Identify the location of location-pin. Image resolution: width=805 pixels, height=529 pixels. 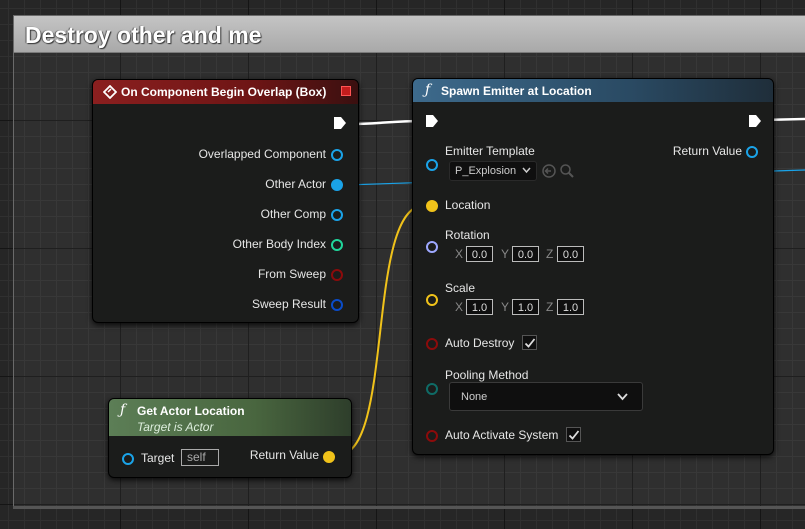
(432, 206).